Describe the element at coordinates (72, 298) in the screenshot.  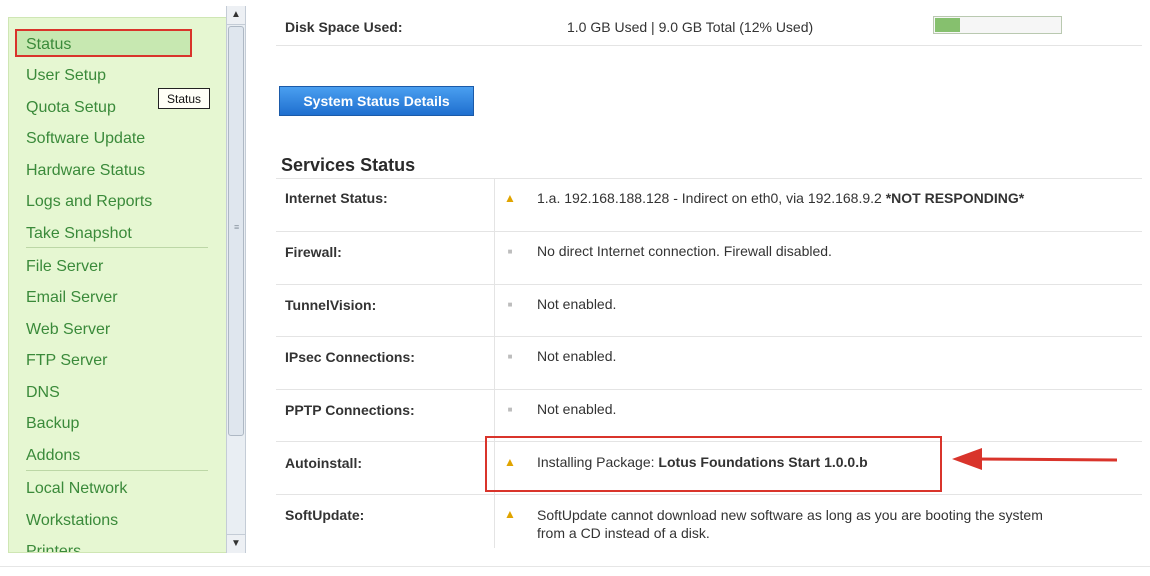
I see `sidebar-item-email-server: Email Server` at that location.